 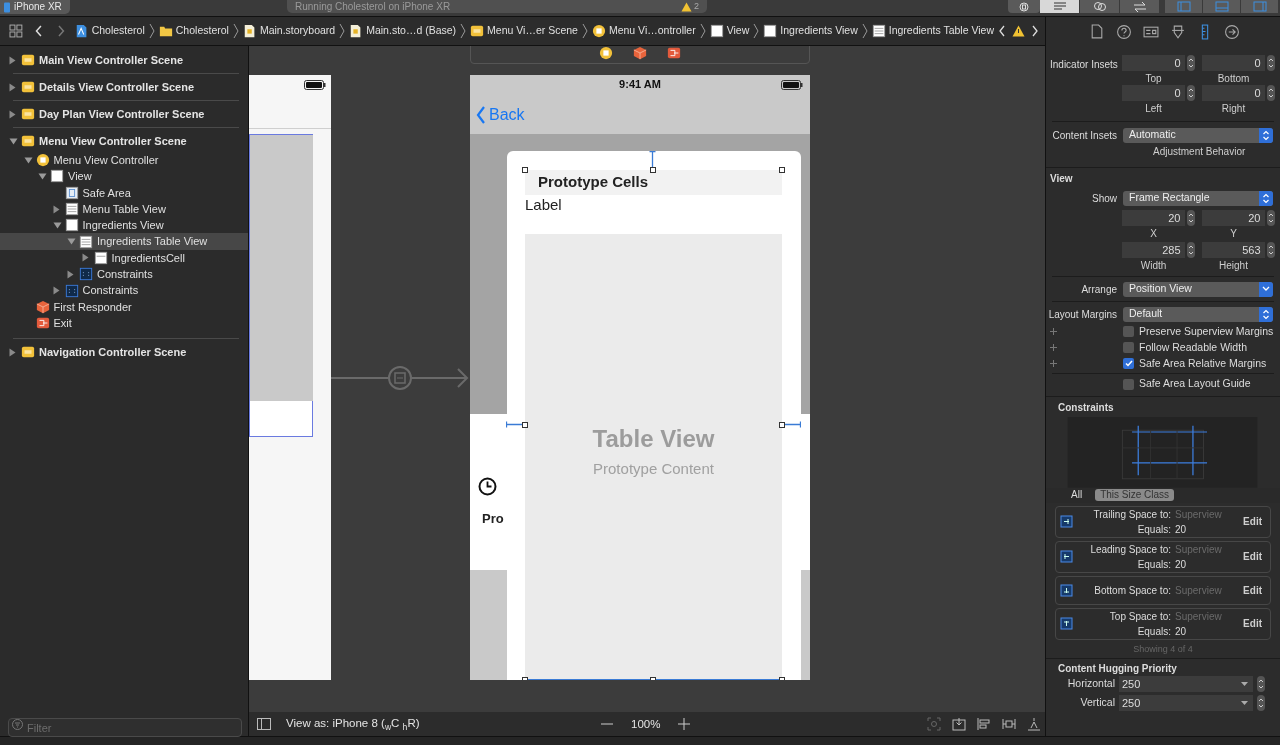 I want to click on outline-row: Day Plan View Controller Scene, so click(x=124, y=114).